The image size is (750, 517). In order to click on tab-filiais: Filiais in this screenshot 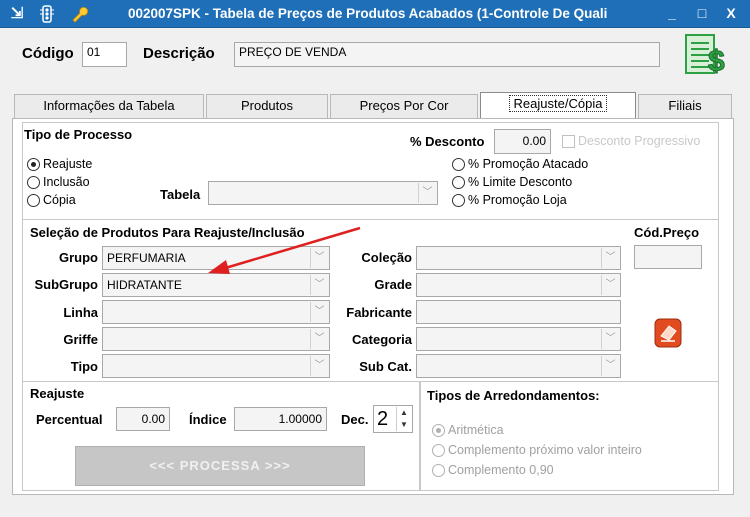, I will do `click(685, 106)`.